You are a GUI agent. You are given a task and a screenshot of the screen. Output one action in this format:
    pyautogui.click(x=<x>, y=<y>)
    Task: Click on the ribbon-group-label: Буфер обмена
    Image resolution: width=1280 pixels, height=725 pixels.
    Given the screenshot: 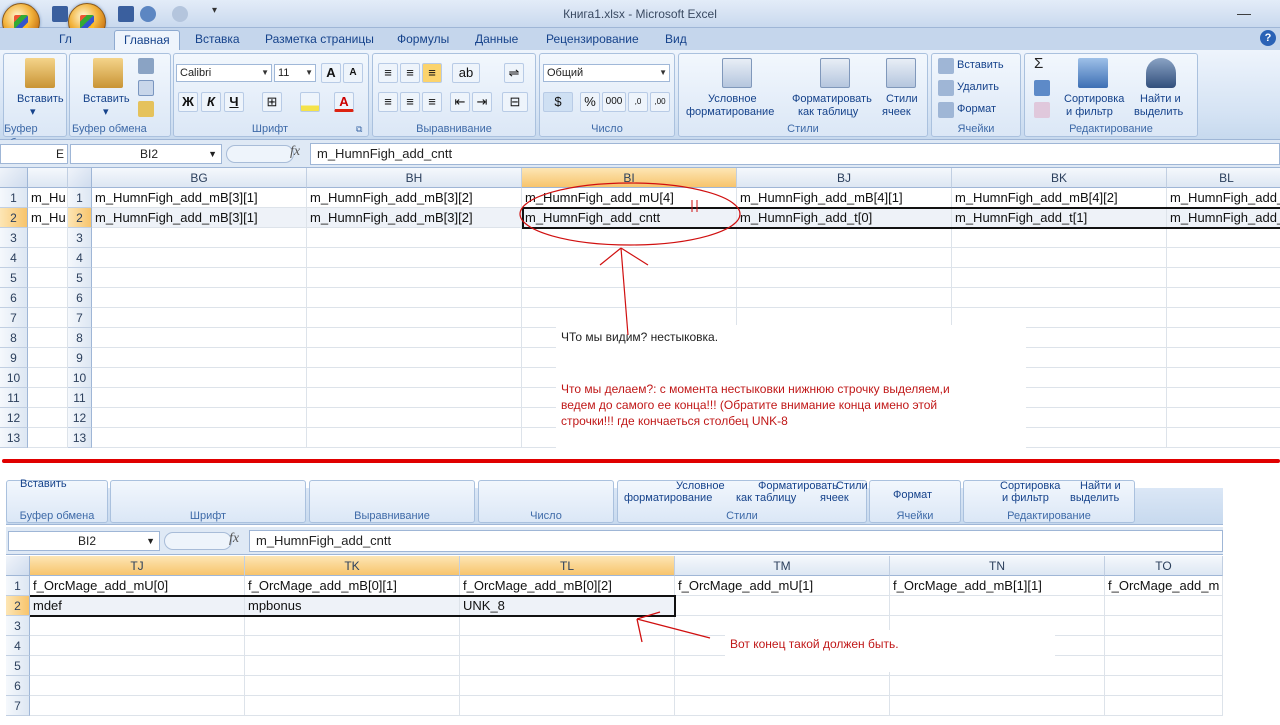 What is the action you would take?
    pyautogui.click(x=57, y=516)
    